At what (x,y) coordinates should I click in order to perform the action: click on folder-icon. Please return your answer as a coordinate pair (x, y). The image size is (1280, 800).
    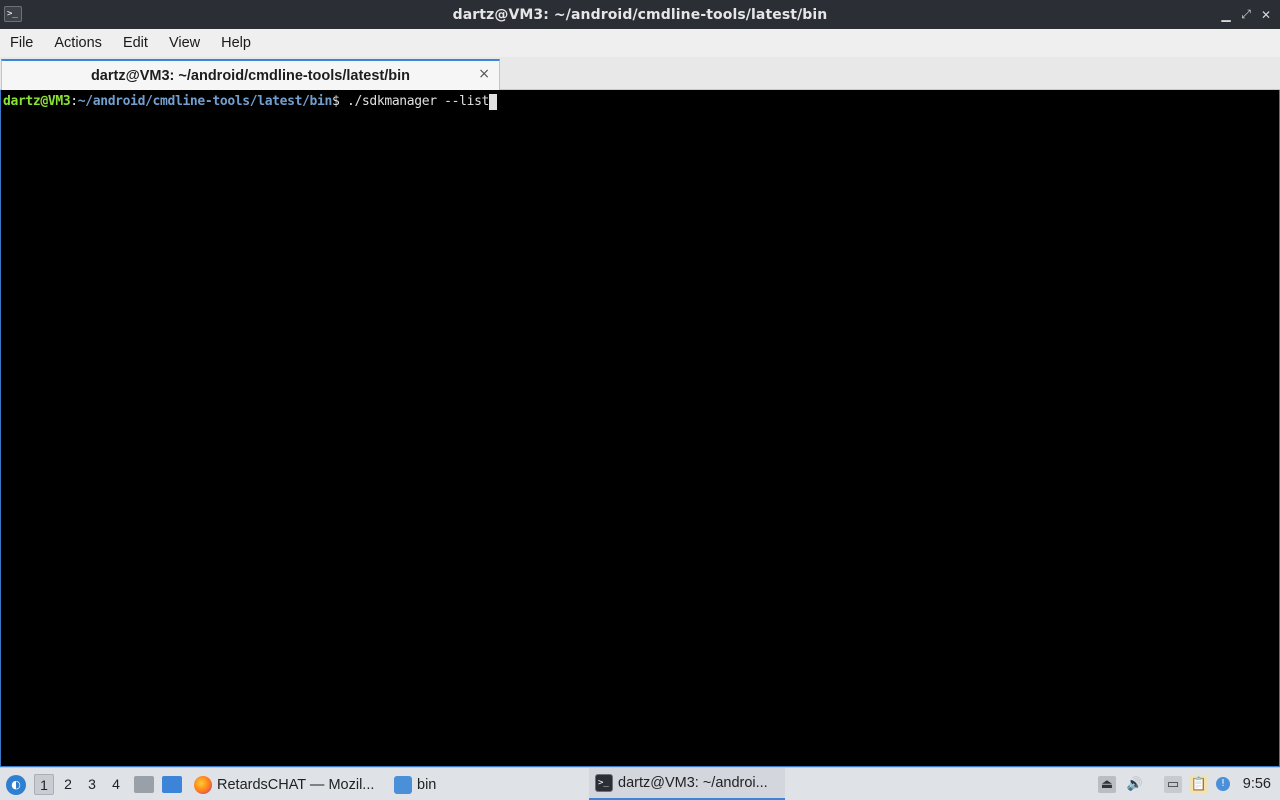
    Looking at the image, I should click on (403, 784).